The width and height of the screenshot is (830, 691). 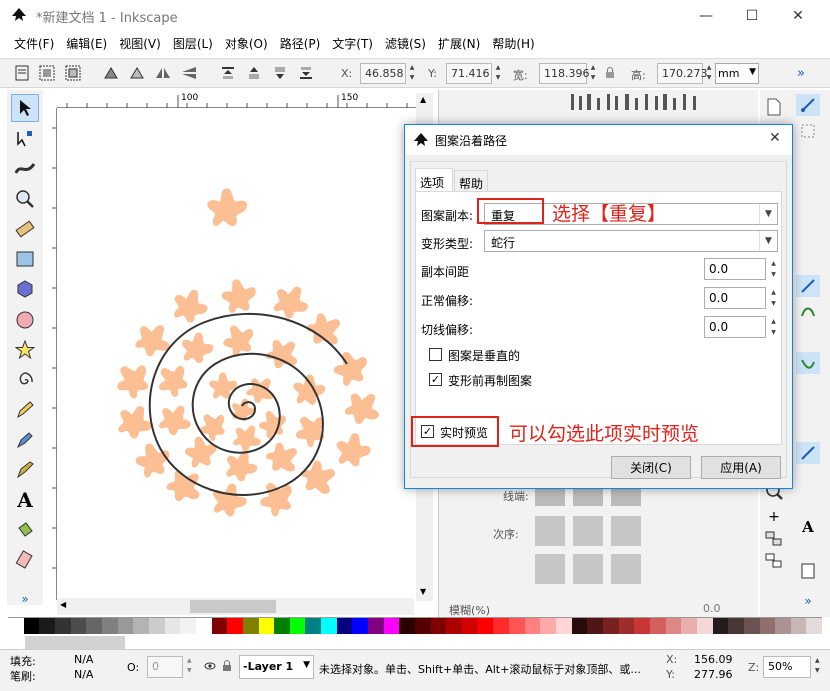 What do you see at coordinates (801, 73) in the screenshot?
I see `toolbar-overflow-button: »` at bounding box center [801, 73].